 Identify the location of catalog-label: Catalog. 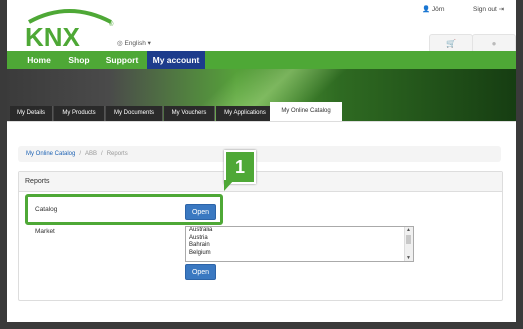
(46, 209).